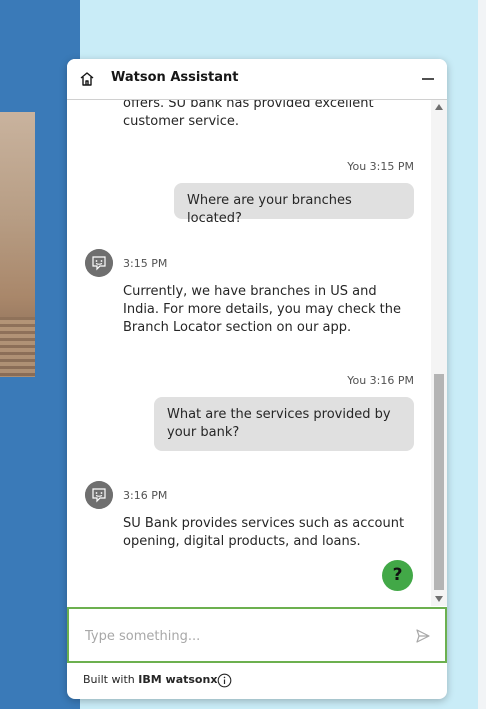 This screenshot has width=486, height=709. Describe the element at coordinates (175, 77) in the screenshot. I see `chat-title: Watson Assistant` at that location.